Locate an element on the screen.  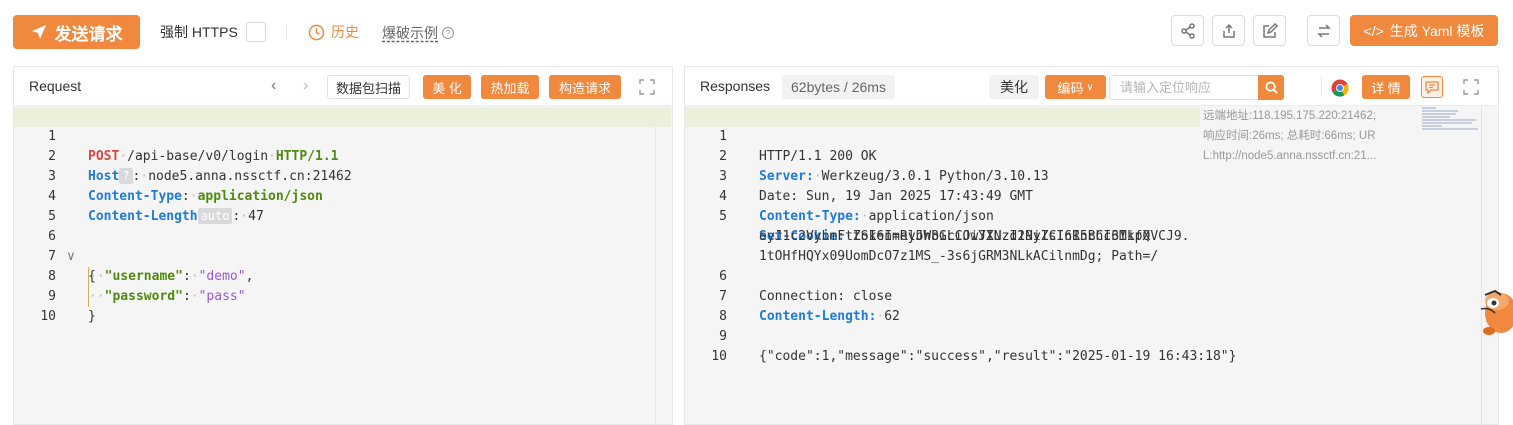
divider is located at coordinates (1321, 87).